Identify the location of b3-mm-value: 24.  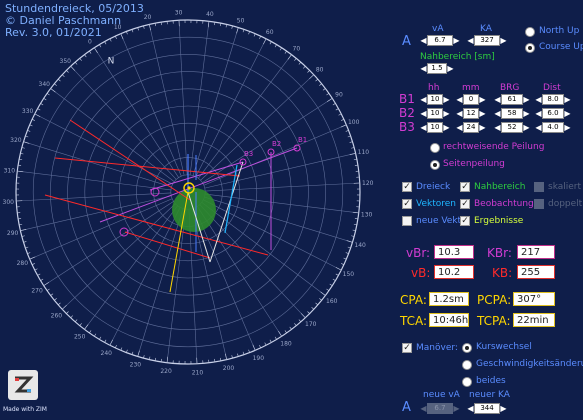
(471, 127).